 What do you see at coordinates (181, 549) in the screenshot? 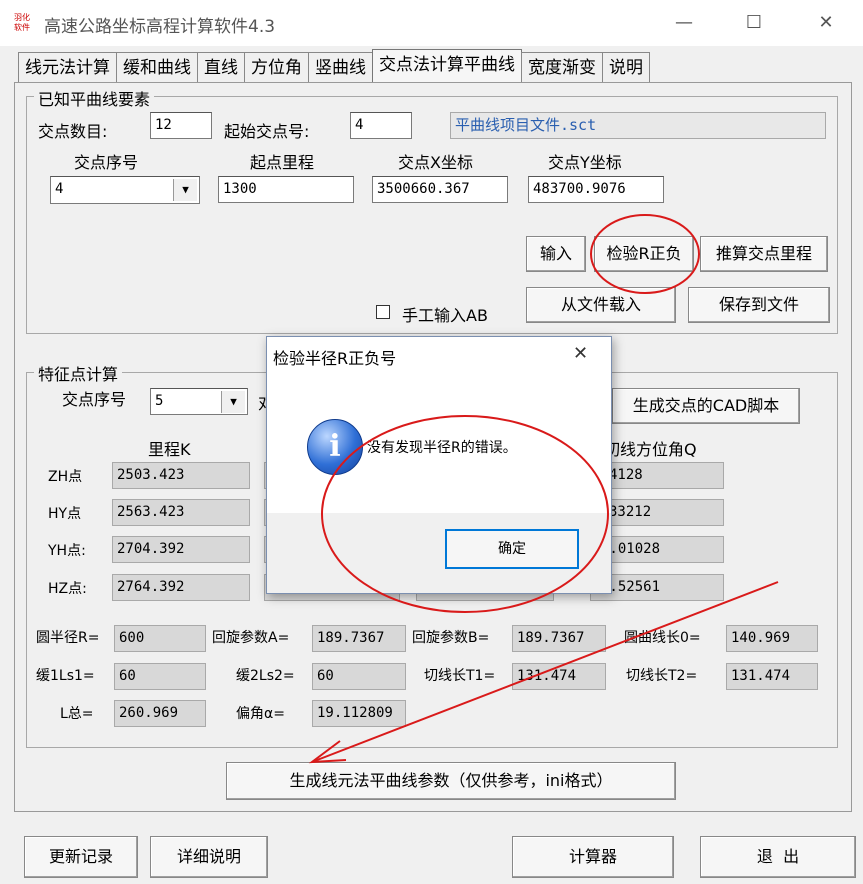
I see `yh-mileage-field: 2704.392` at bounding box center [181, 549].